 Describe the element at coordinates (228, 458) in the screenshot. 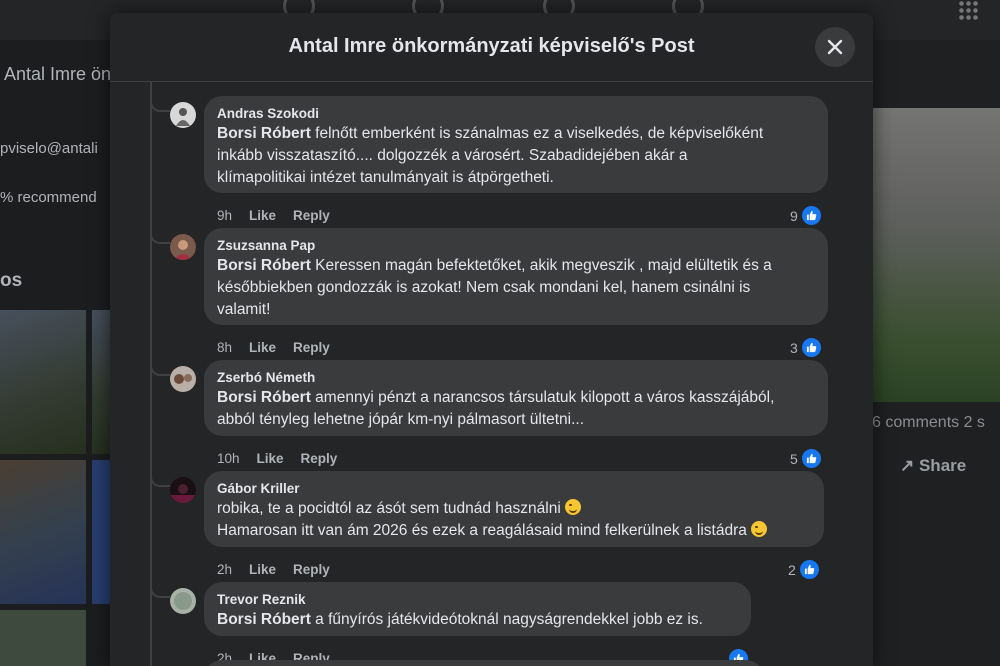

I see `comment-time: 10h` at that location.